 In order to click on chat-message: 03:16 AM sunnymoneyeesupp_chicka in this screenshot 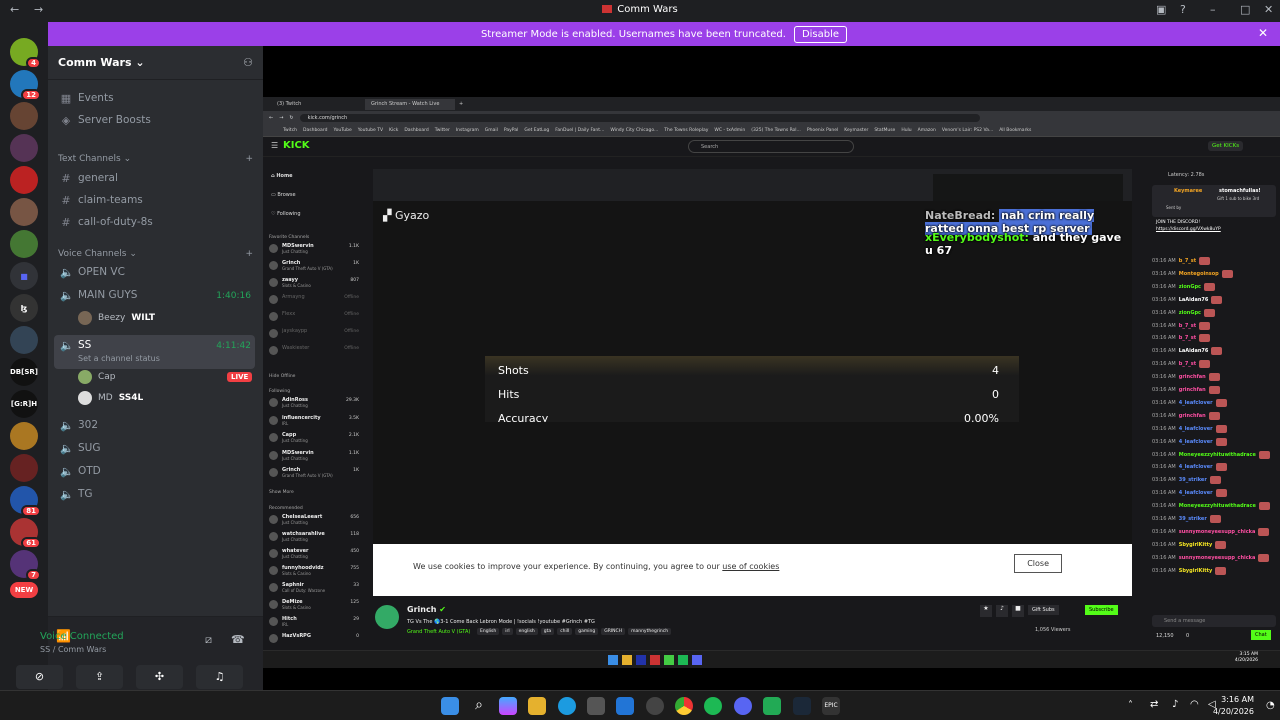, I will do `click(1211, 532)`.